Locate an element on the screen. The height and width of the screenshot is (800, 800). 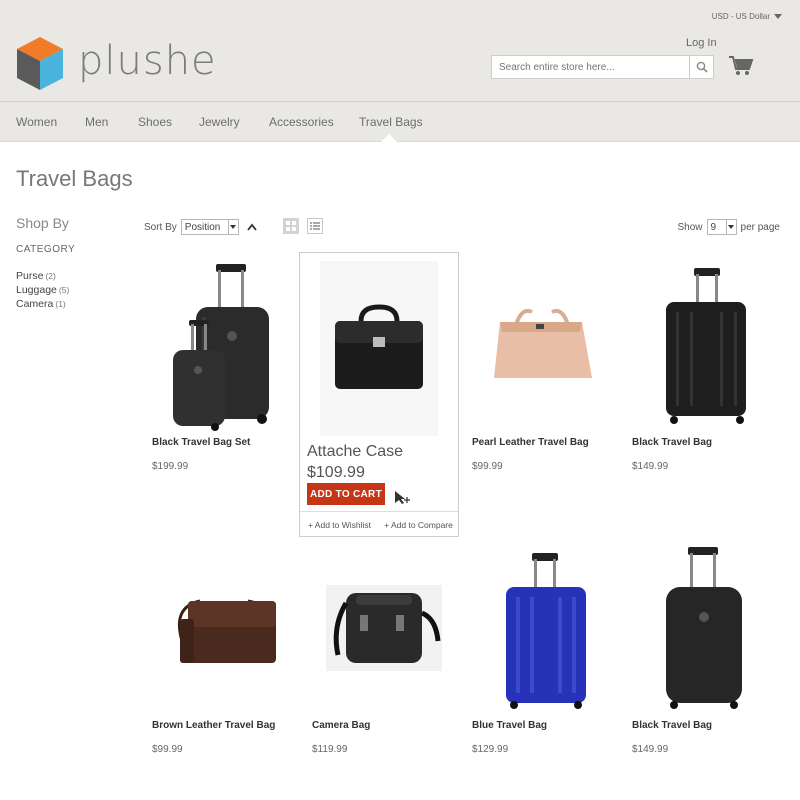
sort-by-control: Sort By Position is located at coordinates (200, 227).